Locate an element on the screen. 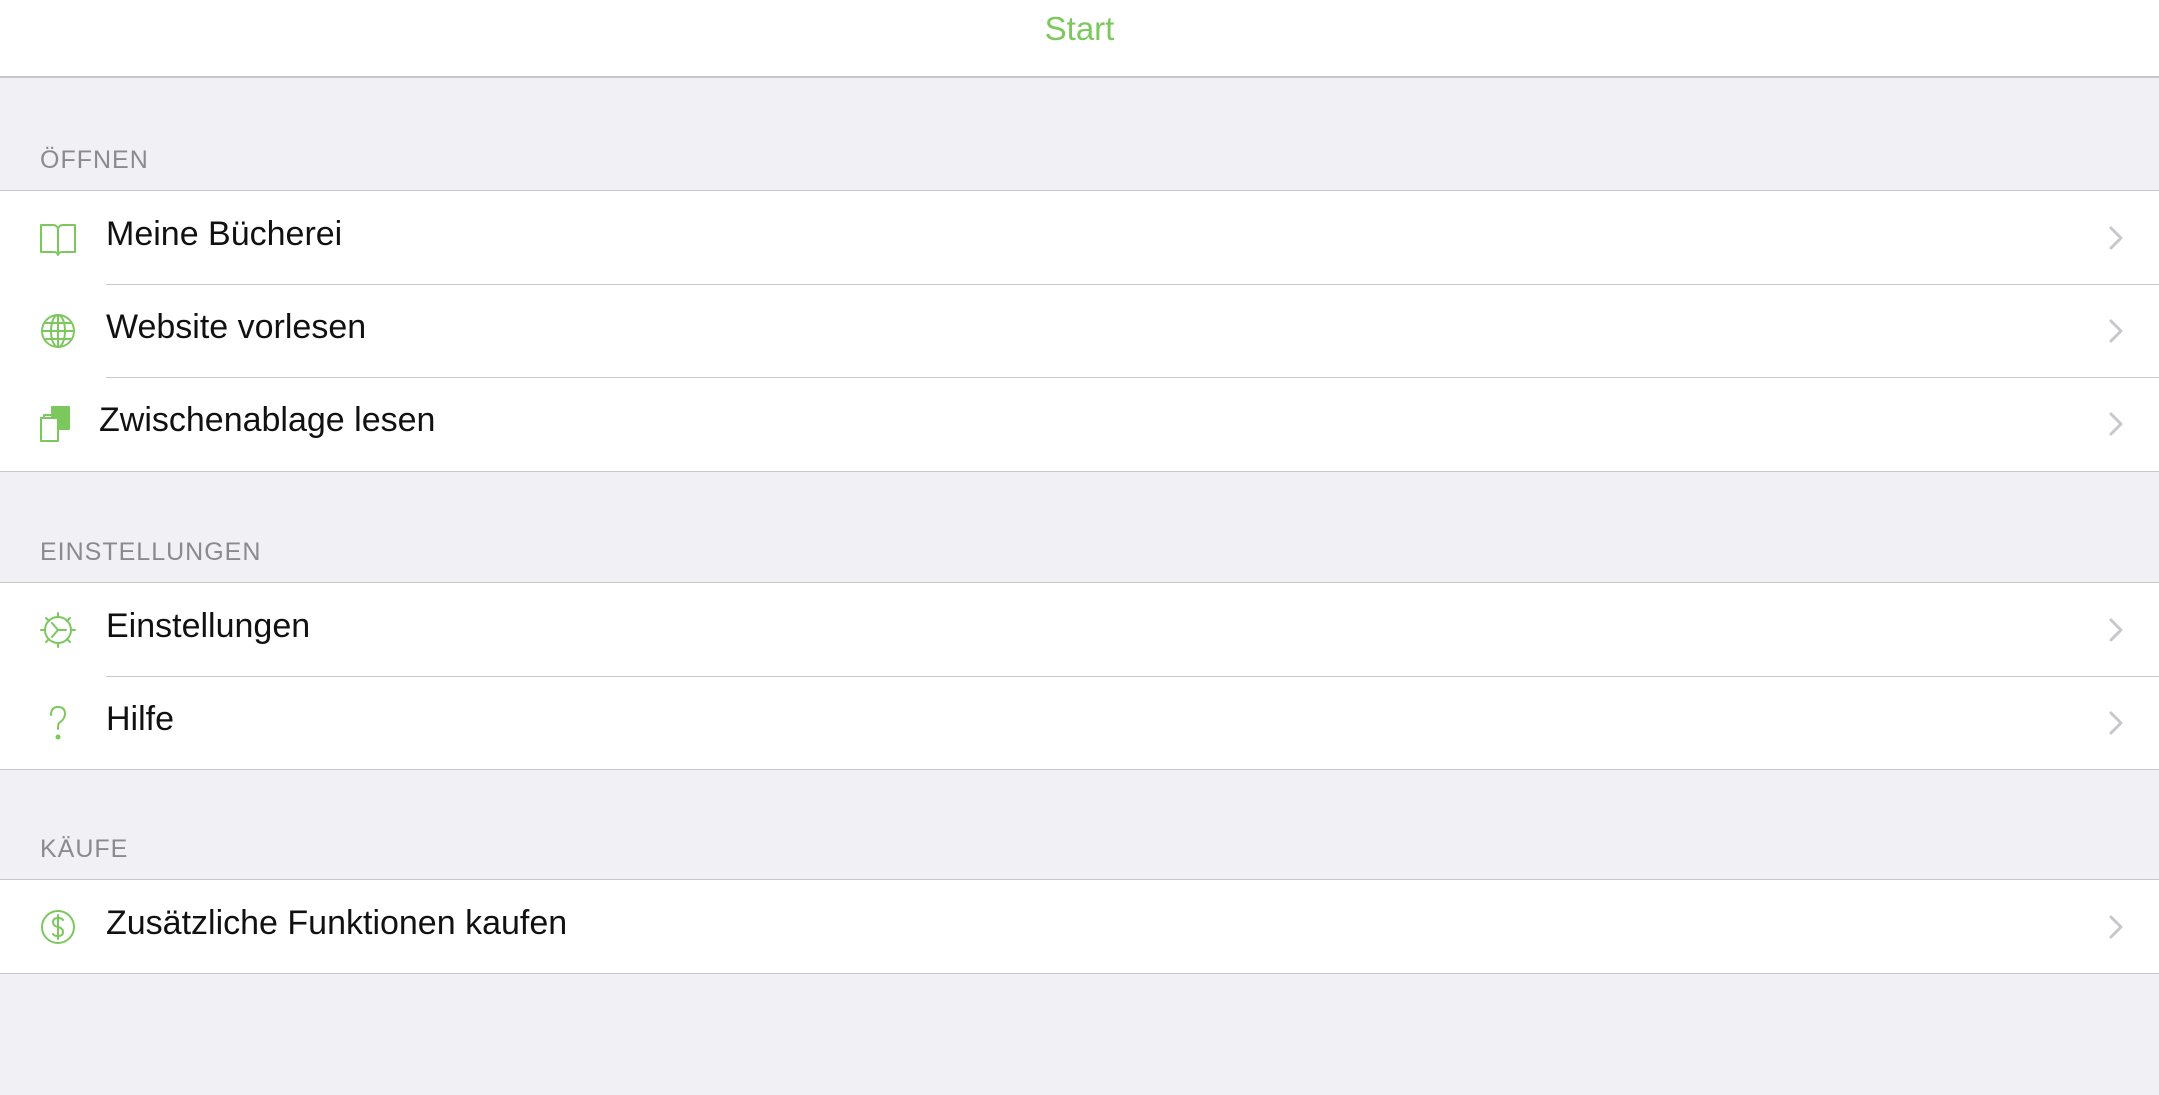  book-icon is located at coordinates (58, 238).